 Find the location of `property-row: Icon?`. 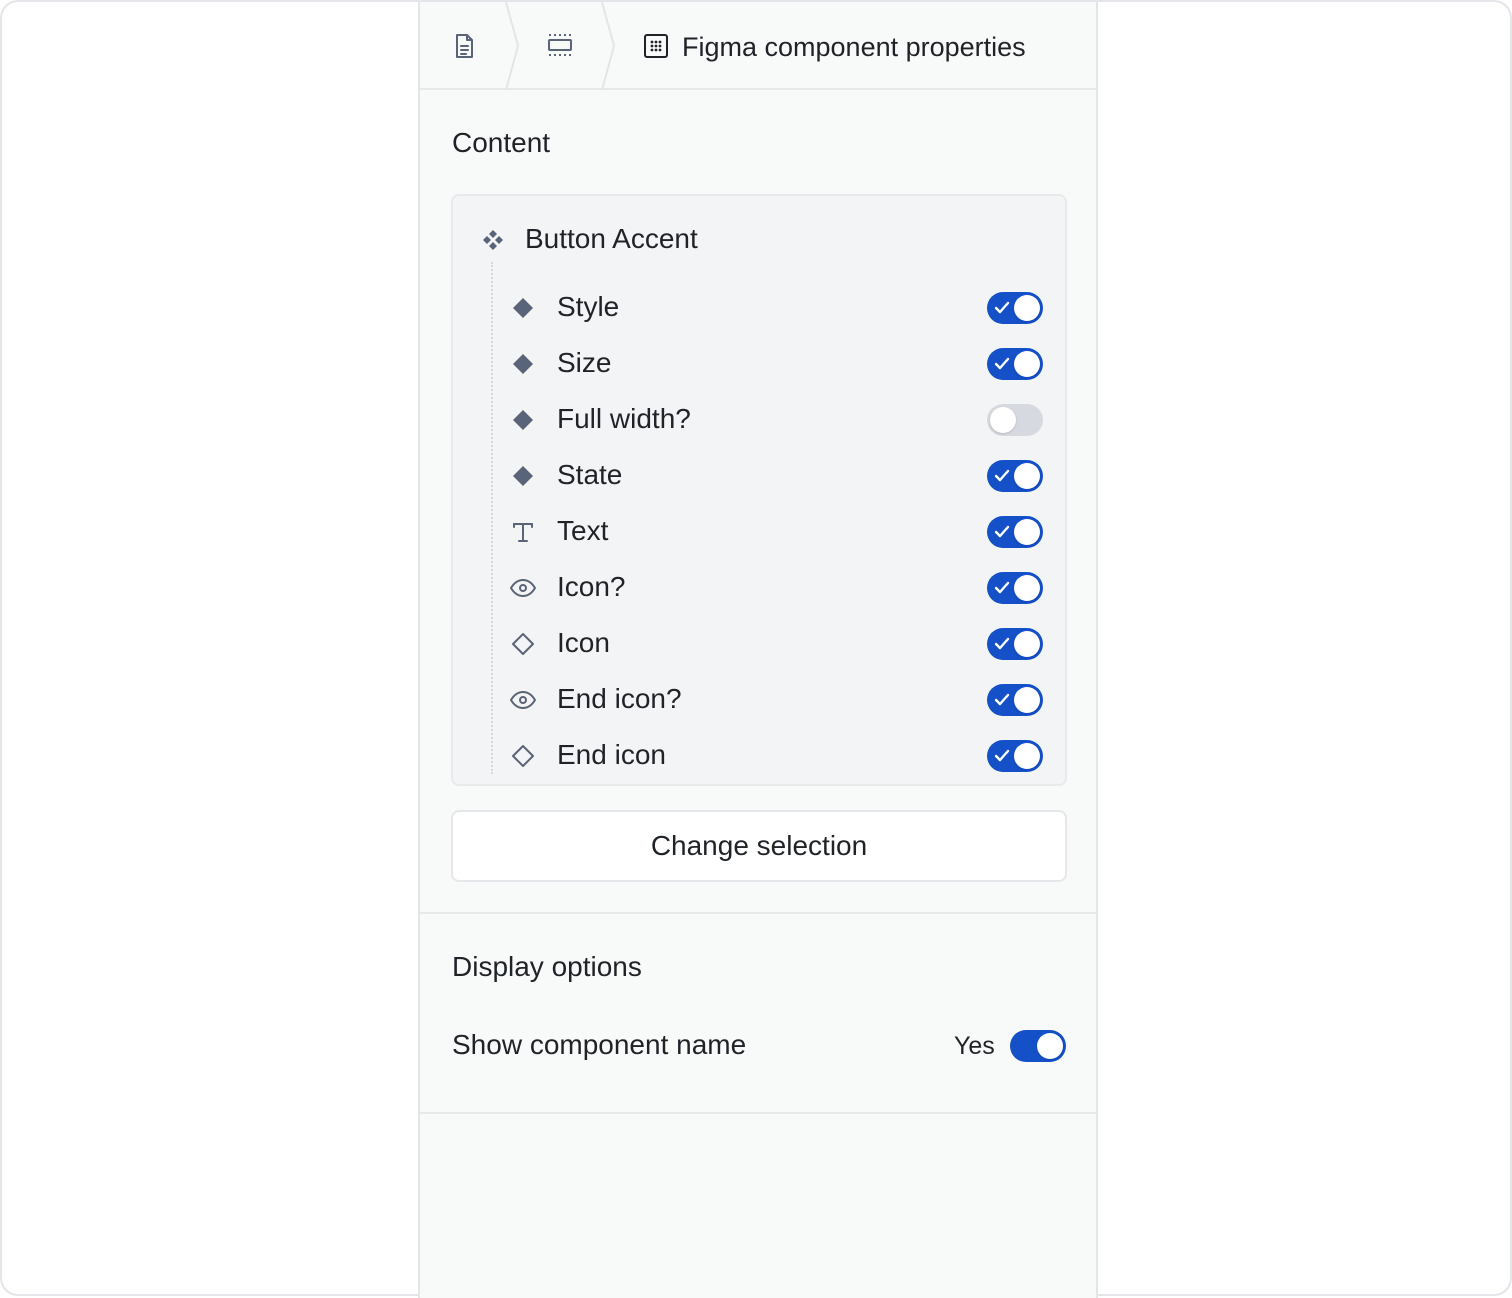

property-row: Icon? is located at coordinates (777, 588).